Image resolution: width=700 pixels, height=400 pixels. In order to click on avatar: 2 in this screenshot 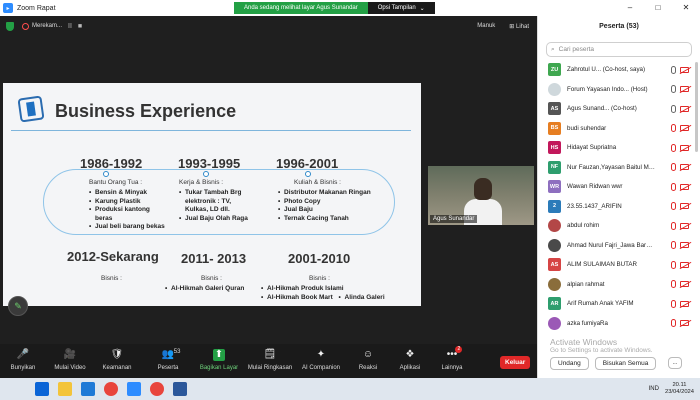, I will do `click(554, 206)`.